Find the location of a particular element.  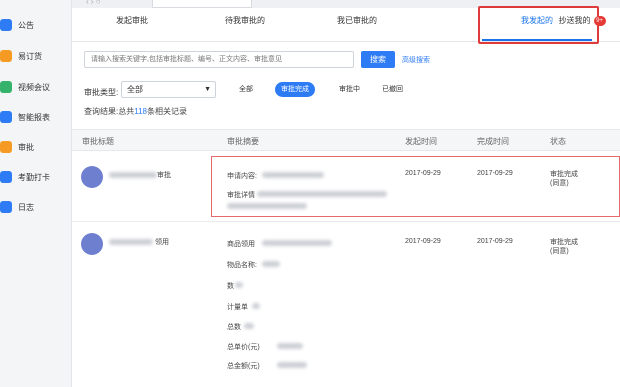

tab-cc-me: 抄送我的 9+ is located at coordinates (578, 25).